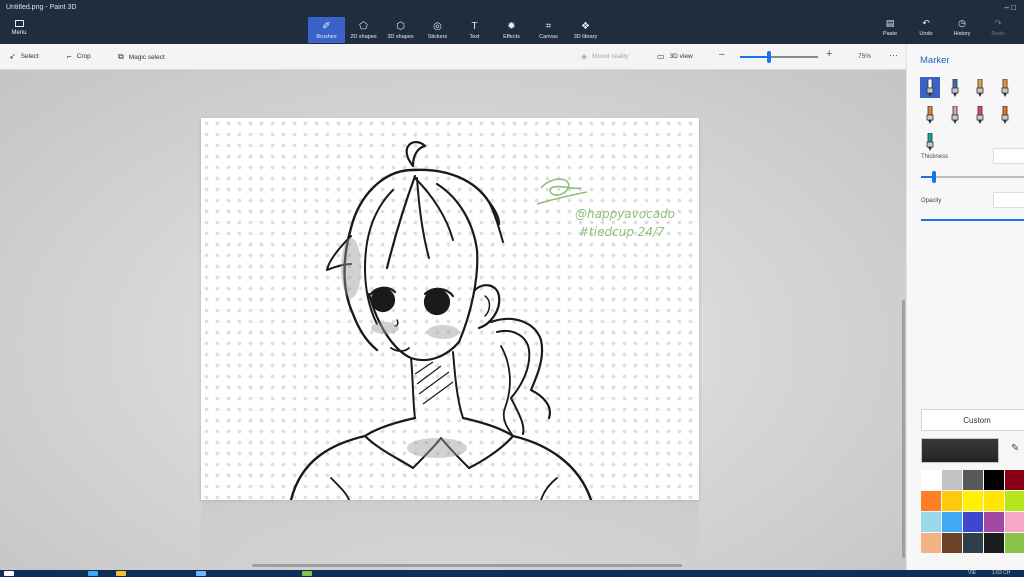 The width and height of the screenshot is (1024, 577). I want to click on signature-hashtag: #tiedcup 24/7, so click(622, 232).